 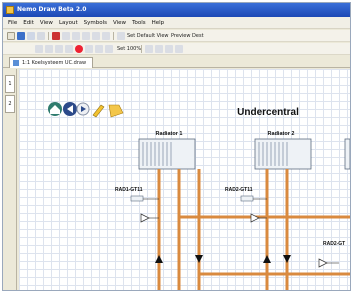 I want to click on valve-1-label: RAD1-GT11, so click(x=129, y=190).